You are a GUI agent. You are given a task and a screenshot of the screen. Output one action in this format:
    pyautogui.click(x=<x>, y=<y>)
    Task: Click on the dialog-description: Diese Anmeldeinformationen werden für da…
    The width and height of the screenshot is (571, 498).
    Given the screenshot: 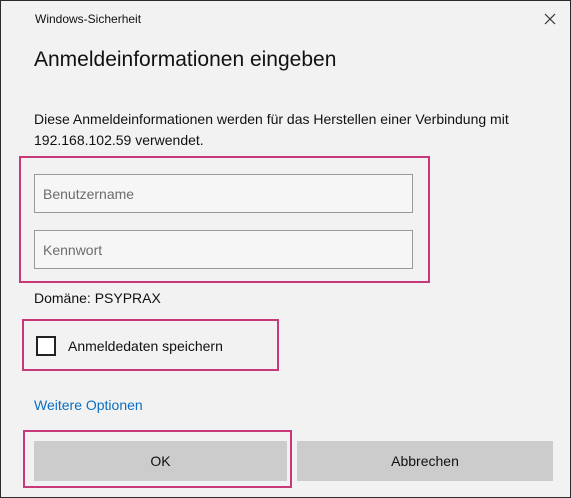 What is the action you would take?
    pyautogui.click(x=271, y=129)
    